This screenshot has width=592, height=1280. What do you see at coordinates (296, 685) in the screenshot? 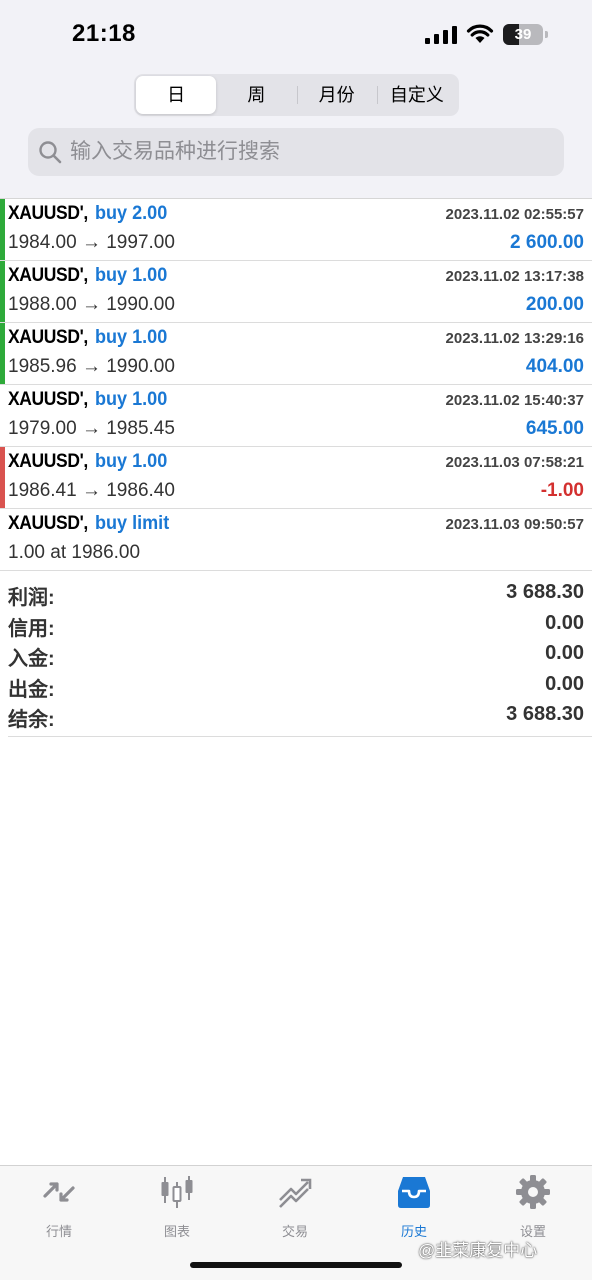
I see `summary-row: 出金: 0.00` at bounding box center [296, 685].